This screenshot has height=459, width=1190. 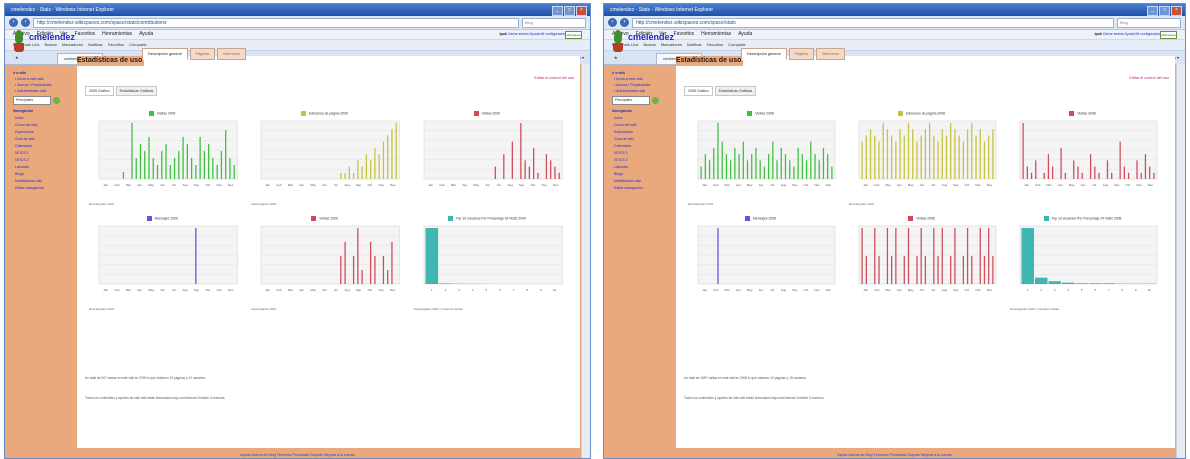 I want to click on stats-subtab: 2008 Gráfico, so click(x=698, y=91).